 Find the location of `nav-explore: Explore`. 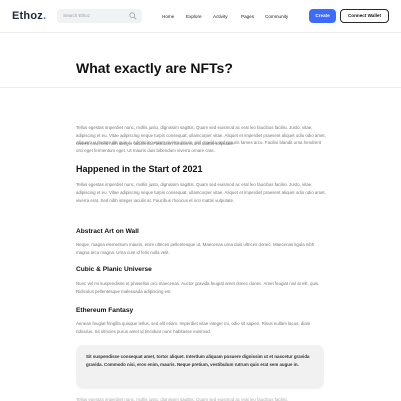

nav-explore: Explore is located at coordinates (194, 16).